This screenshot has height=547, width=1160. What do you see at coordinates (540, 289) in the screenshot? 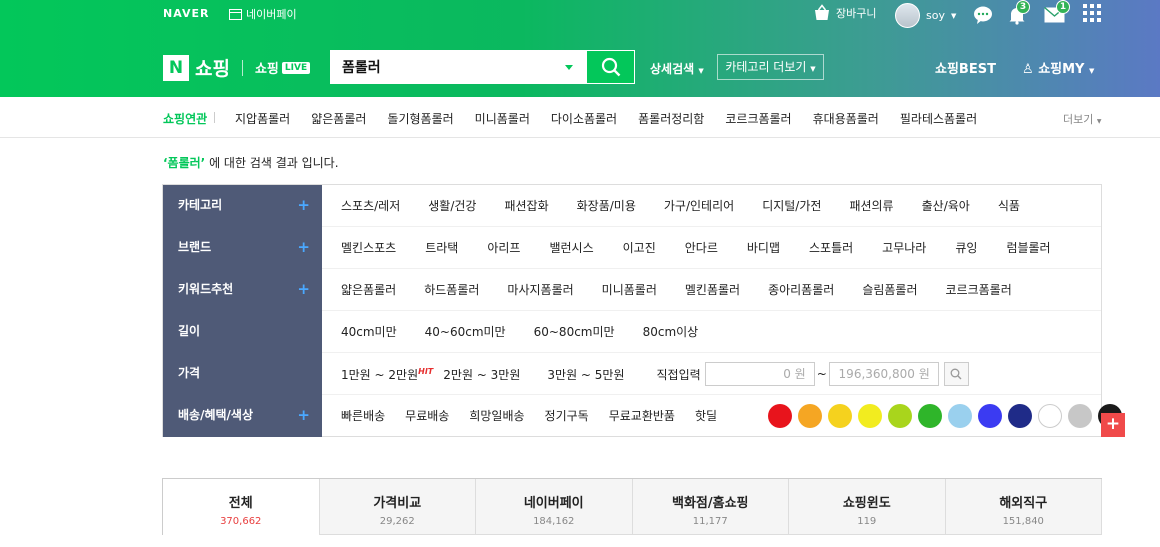
I see `filter-option: 마사지폼롤러` at bounding box center [540, 289].